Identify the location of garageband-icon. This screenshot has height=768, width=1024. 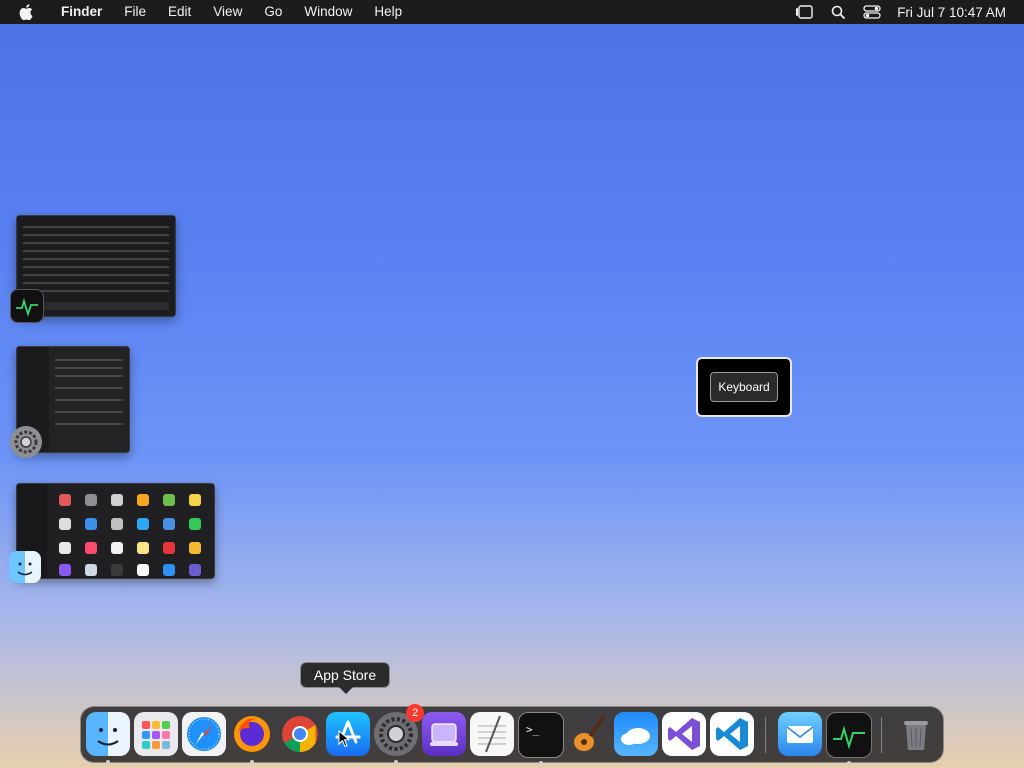
(590, 733).